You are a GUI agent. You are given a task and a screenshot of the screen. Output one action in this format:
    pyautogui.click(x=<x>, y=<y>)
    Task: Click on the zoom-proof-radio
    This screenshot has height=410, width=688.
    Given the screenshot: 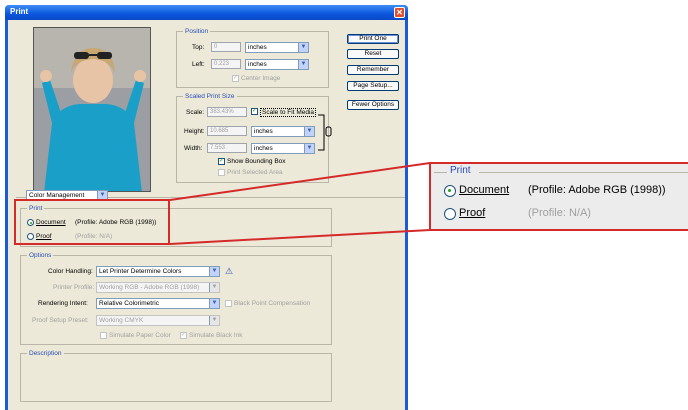 What is the action you would take?
    pyautogui.click(x=450, y=214)
    